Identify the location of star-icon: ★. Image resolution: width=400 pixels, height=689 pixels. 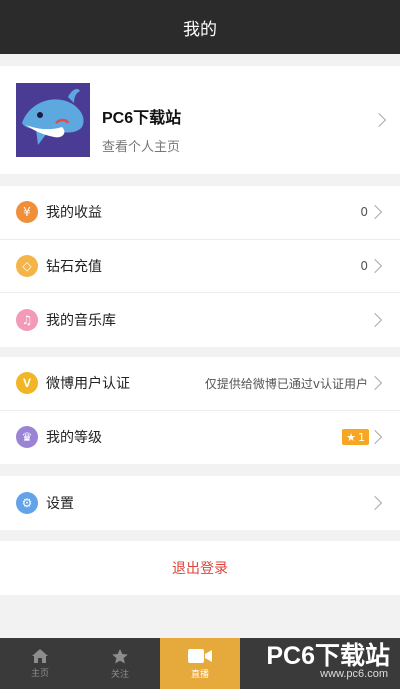
(351, 437).